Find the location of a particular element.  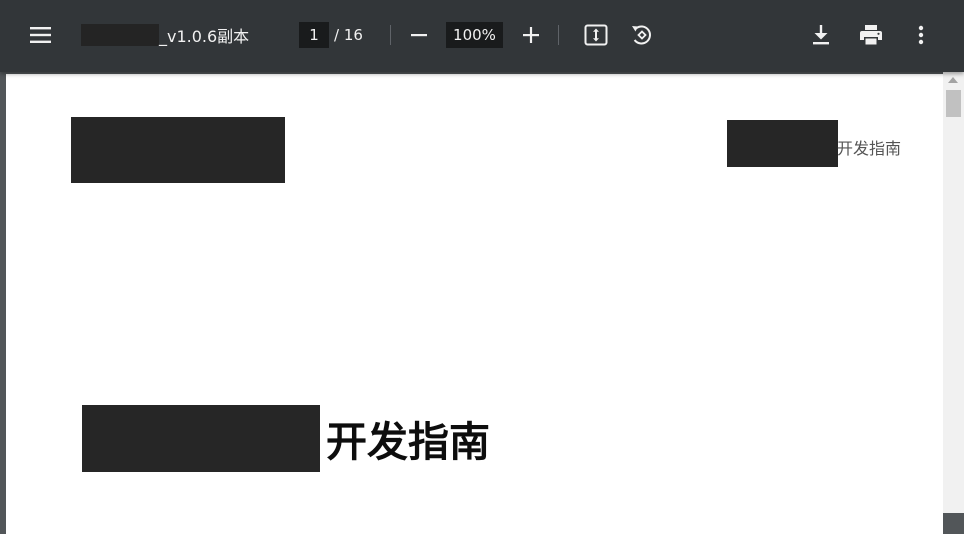

menu-button is located at coordinates (41, 35).